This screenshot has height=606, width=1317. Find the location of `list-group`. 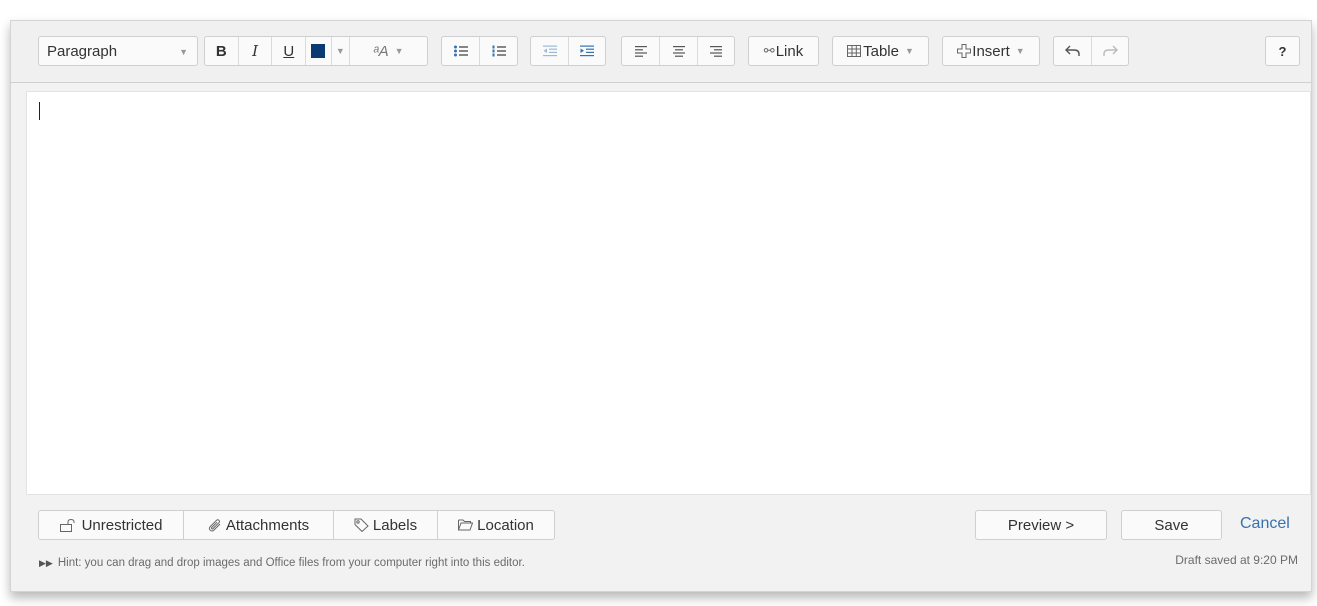

list-group is located at coordinates (479, 51).